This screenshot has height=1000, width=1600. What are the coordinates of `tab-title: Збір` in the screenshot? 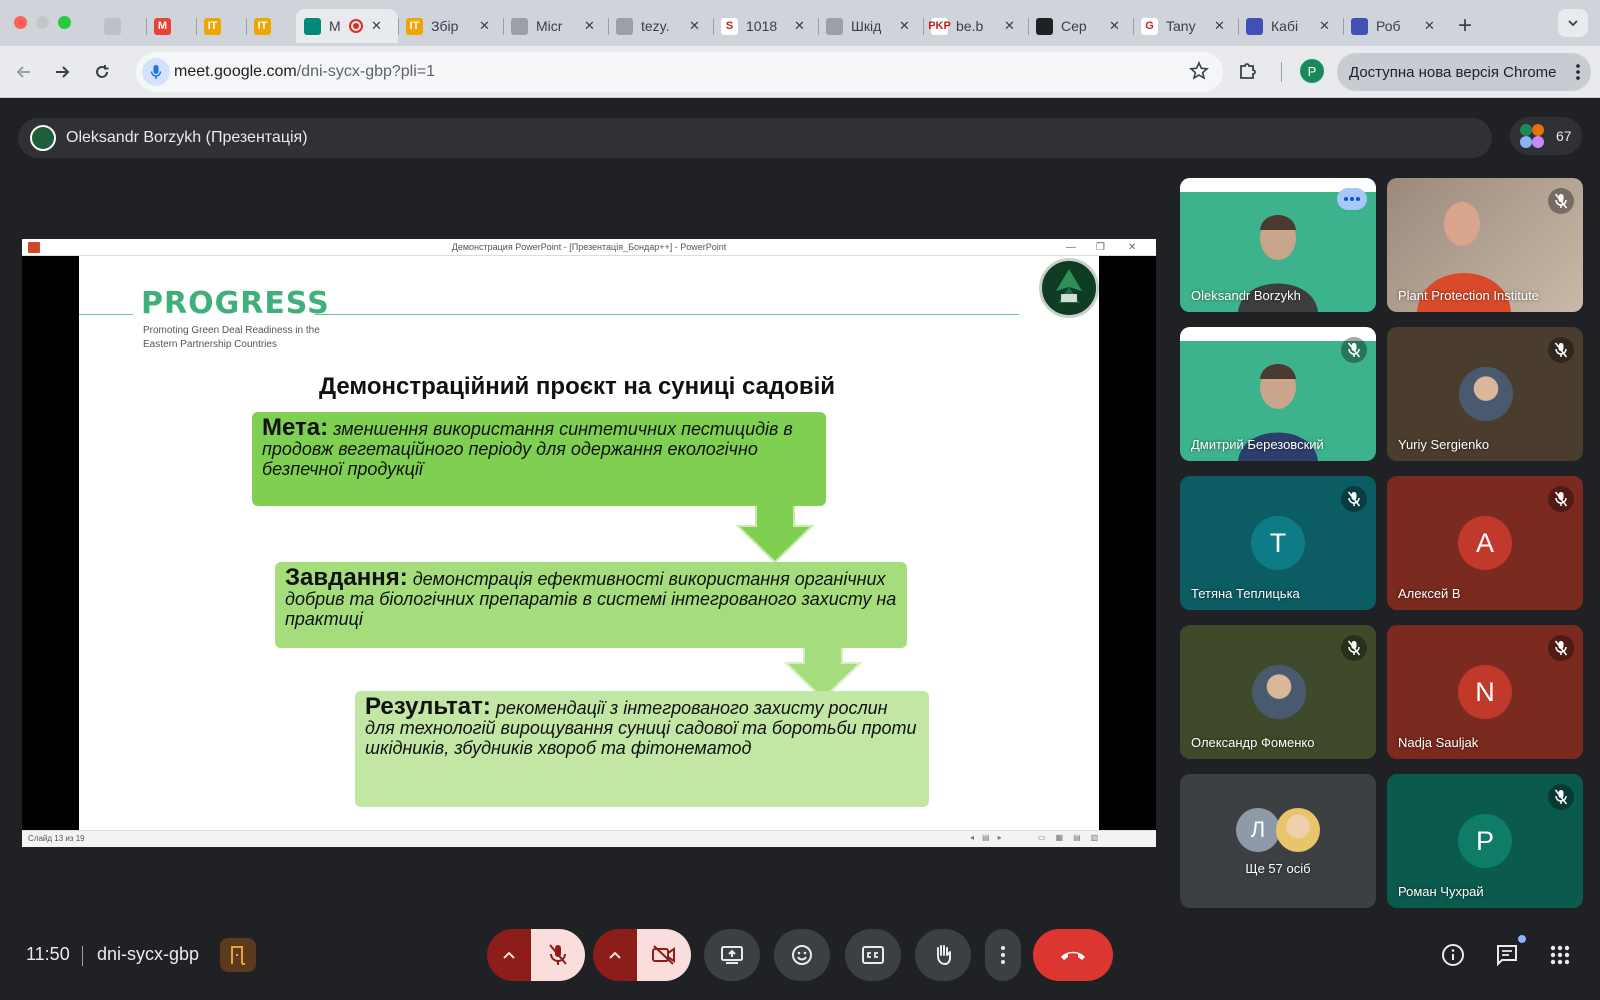 It's located at (445, 26).